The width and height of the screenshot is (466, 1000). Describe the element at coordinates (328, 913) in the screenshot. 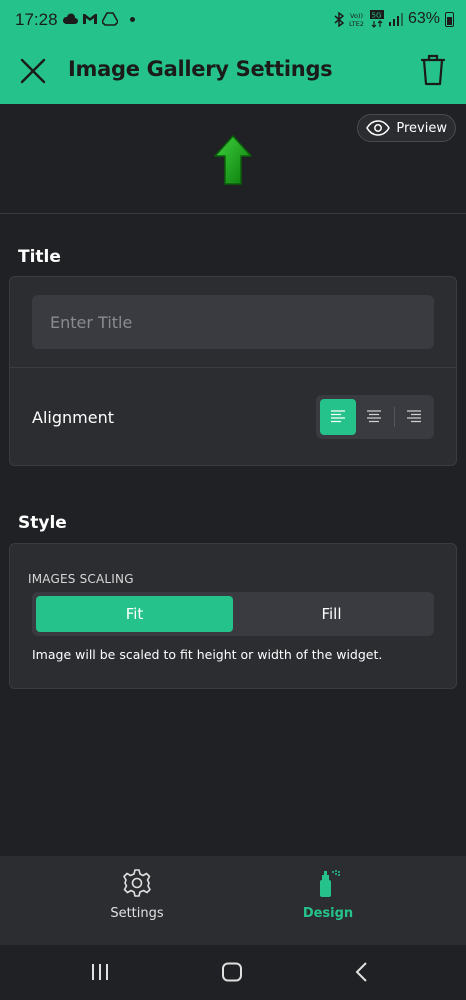

I see `nav-design-label: Design` at that location.